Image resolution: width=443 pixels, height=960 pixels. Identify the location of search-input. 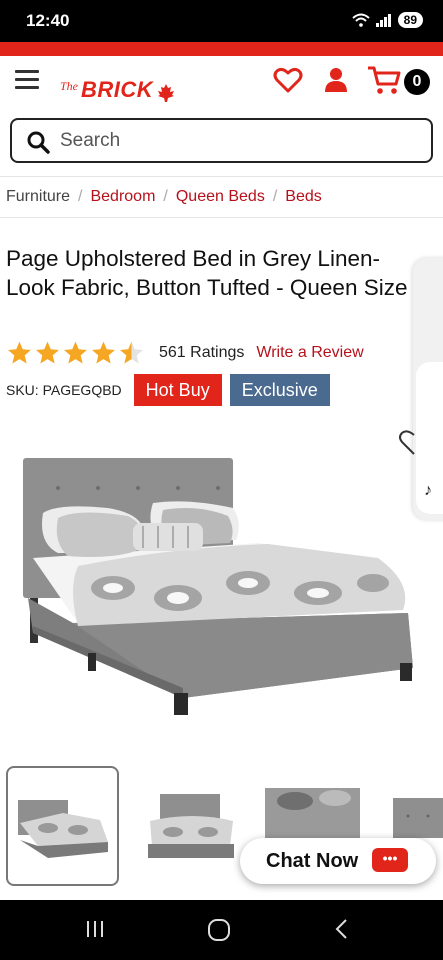
(235, 141).